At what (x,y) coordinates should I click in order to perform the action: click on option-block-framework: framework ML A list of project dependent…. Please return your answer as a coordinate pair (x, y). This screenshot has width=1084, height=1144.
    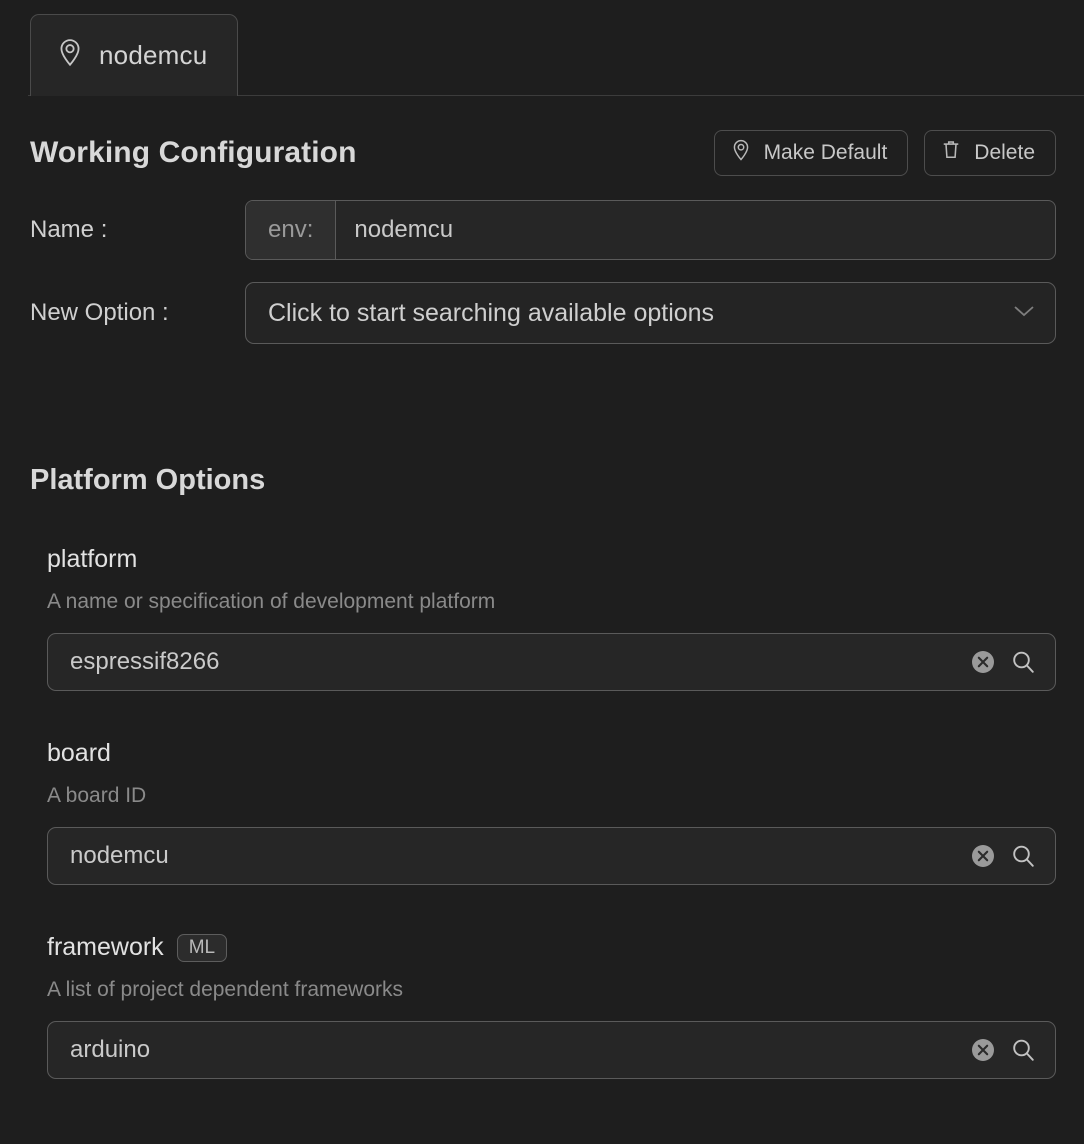
    Looking at the image, I should click on (551, 1006).